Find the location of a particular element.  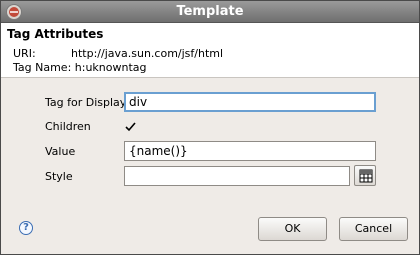

tag-name-label: Tag Name: is located at coordinates (42, 67).